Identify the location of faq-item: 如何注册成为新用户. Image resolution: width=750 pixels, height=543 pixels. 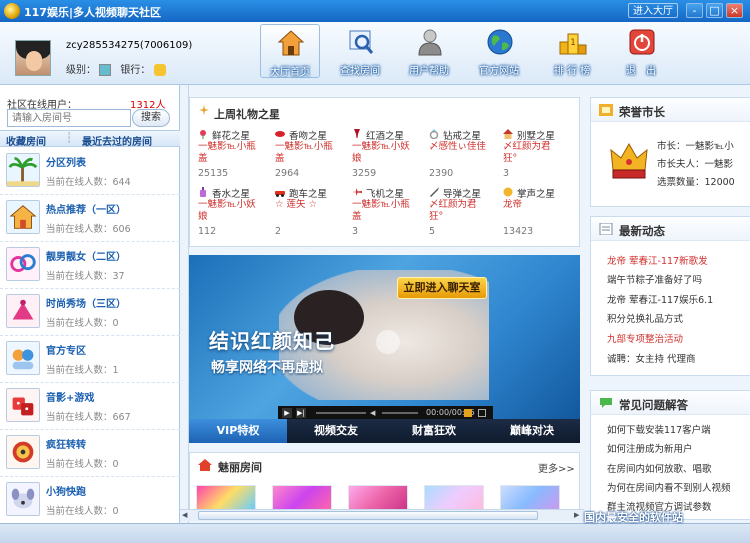
(677, 448).